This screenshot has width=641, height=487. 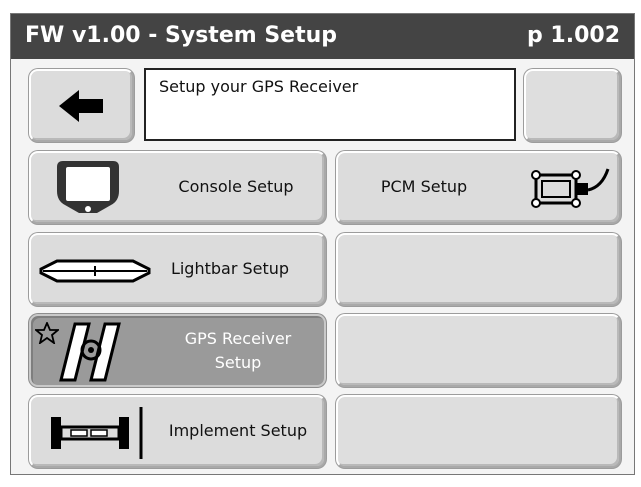 What do you see at coordinates (238, 362) in the screenshot?
I see `gps-receiver-label-line2: Setup` at bounding box center [238, 362].